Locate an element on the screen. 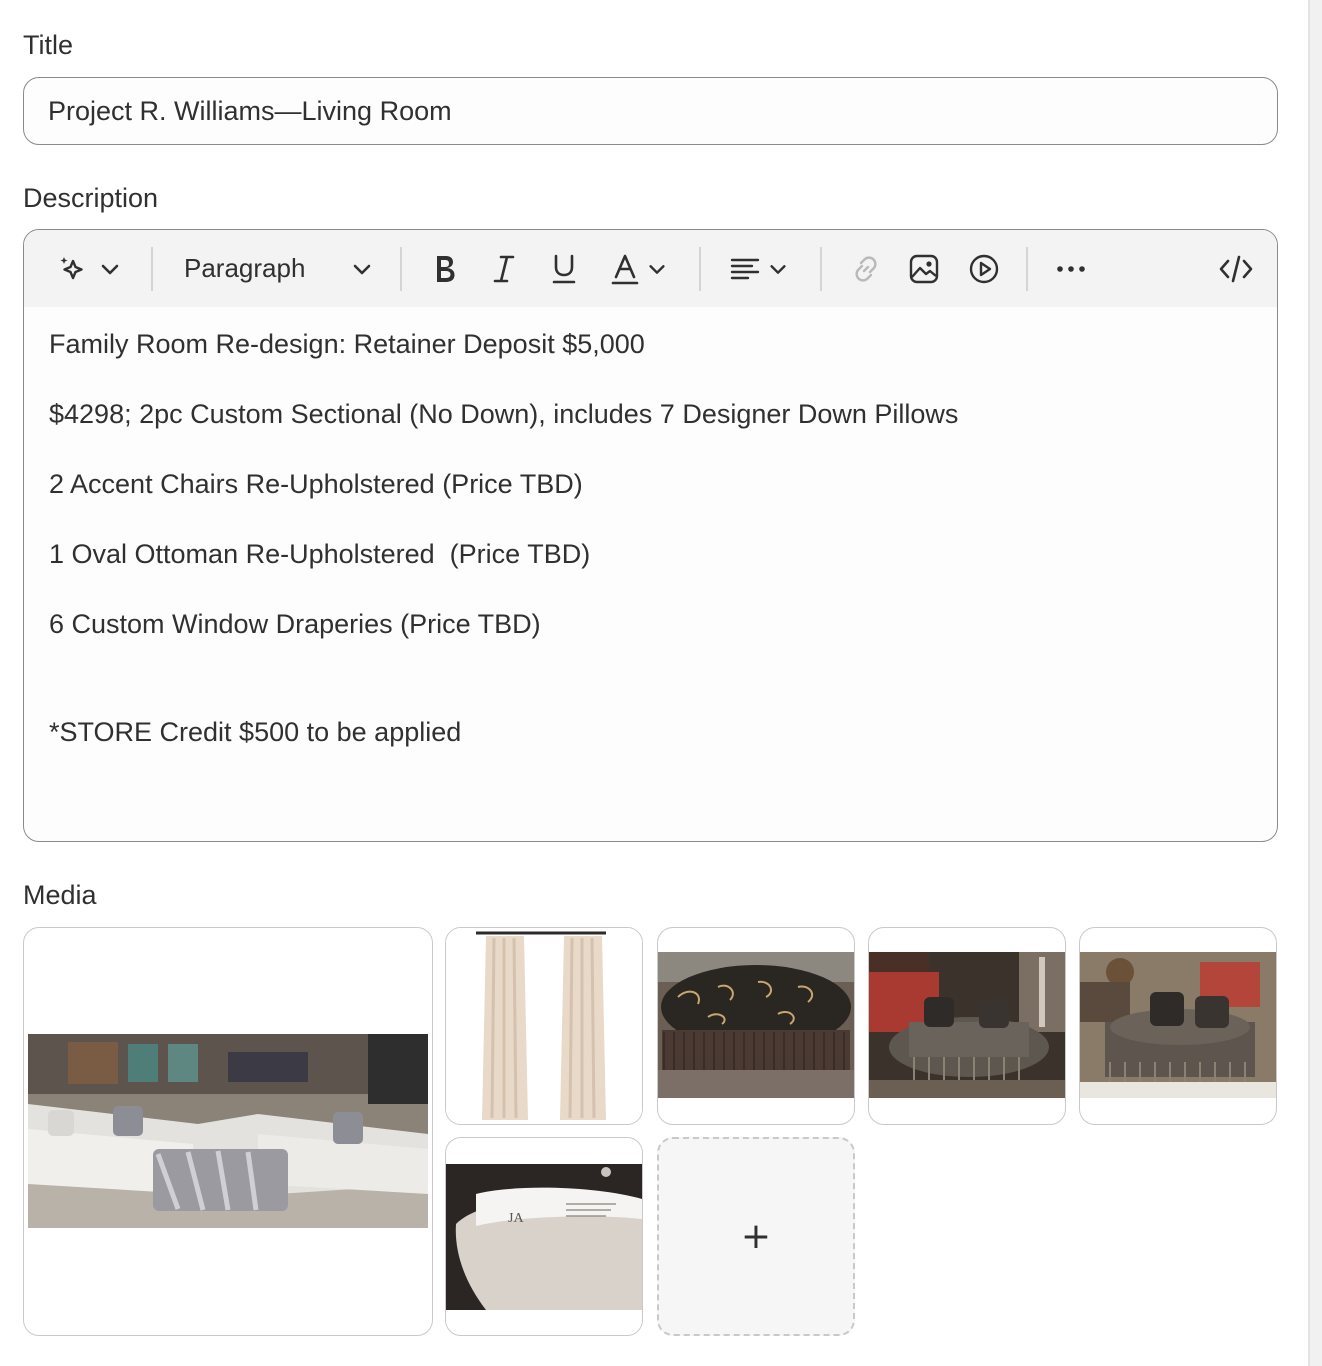 The height and width of the screenshot is (1366, 1322). media-item-curtains is located at coordinates (544, 1026).